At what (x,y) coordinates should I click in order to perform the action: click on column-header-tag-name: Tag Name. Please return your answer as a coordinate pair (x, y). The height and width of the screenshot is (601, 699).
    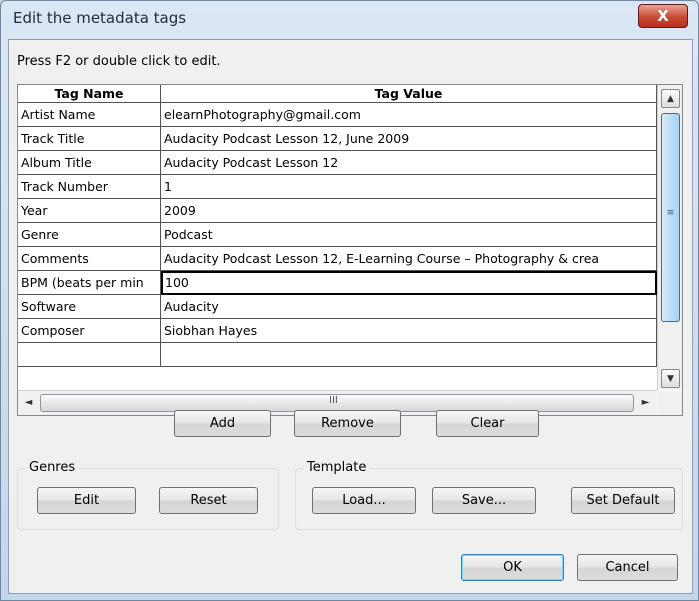
    Looking at the image, I should click on (89, 94).